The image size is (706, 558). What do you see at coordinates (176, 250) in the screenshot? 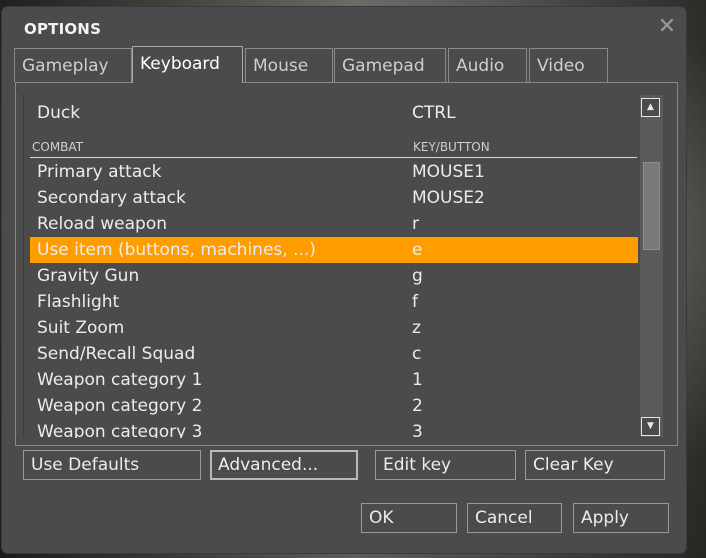
I see `action-label: Use item (buttons, machines, ...)` at bounding box center [176, 250].